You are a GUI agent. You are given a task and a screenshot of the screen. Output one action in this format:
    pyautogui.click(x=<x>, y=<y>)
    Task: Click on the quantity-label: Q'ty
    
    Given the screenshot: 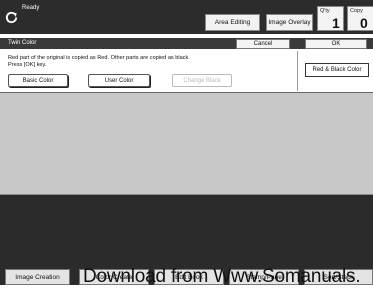 What is the action you would take?
    pyautogui.click(x=325, y=11)
    